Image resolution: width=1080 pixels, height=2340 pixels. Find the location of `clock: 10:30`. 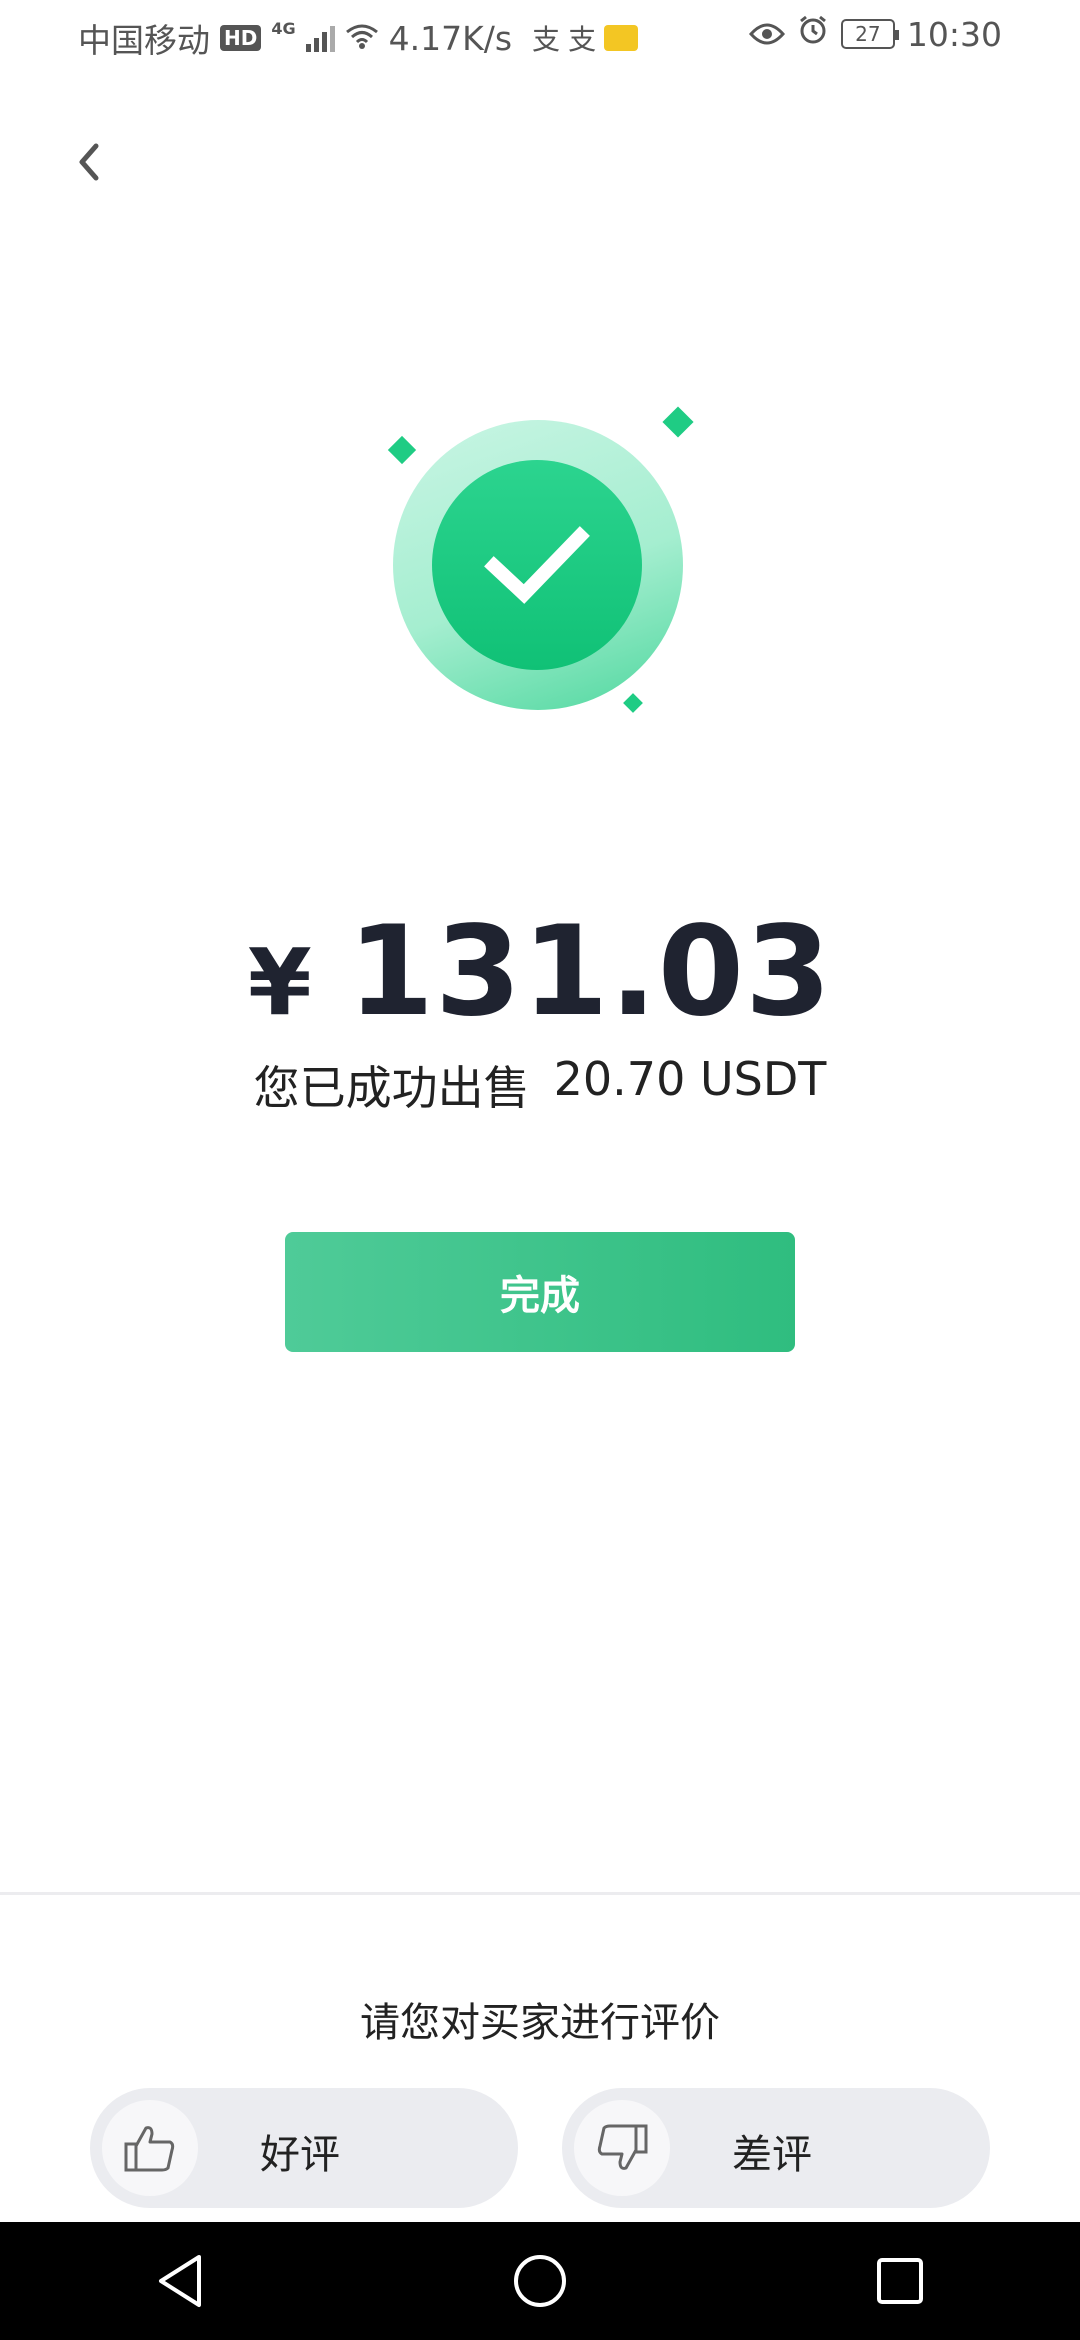

clock: 10:30 is located at coordinates (954, 34).